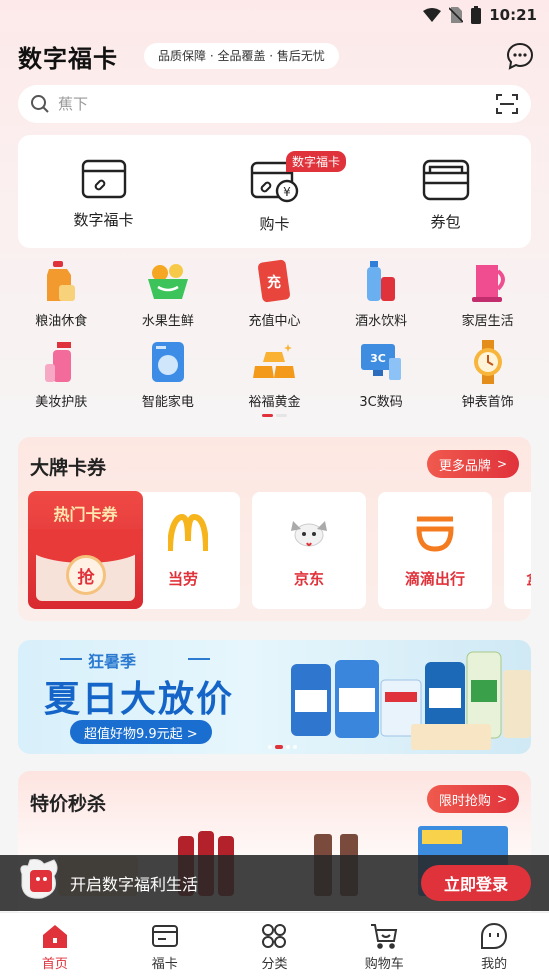  I want to click on category-label: 钟表首饰, so click(487, 402).